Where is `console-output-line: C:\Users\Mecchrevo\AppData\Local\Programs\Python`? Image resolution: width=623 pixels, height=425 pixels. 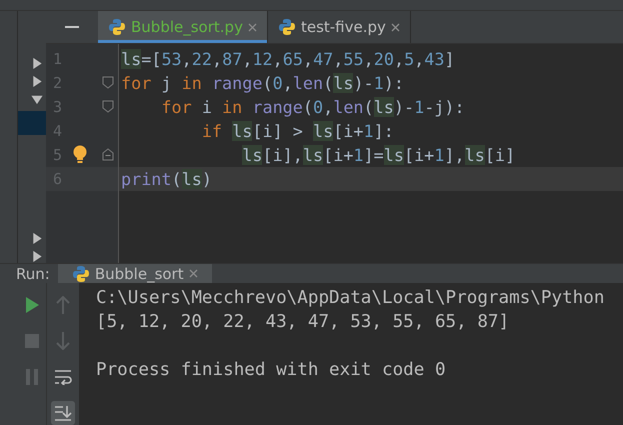 console-output-line: C:\Users\Mecchrevo\AppData\Local\Programs\Python is located at coordinates (350, 298).